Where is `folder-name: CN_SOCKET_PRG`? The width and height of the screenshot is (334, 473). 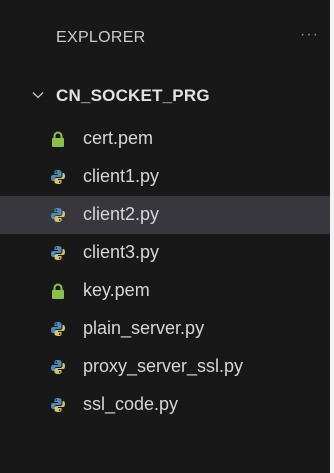 folder-name: CN_SOCKET_PRG is located at coordinates (133, 95).